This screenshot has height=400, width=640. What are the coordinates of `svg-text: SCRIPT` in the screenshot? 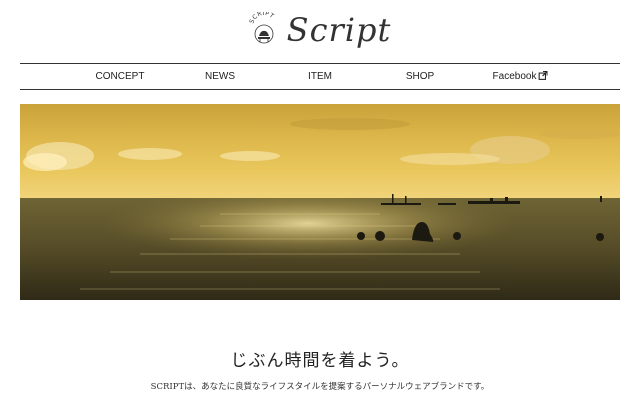 It's located at (262, 18).